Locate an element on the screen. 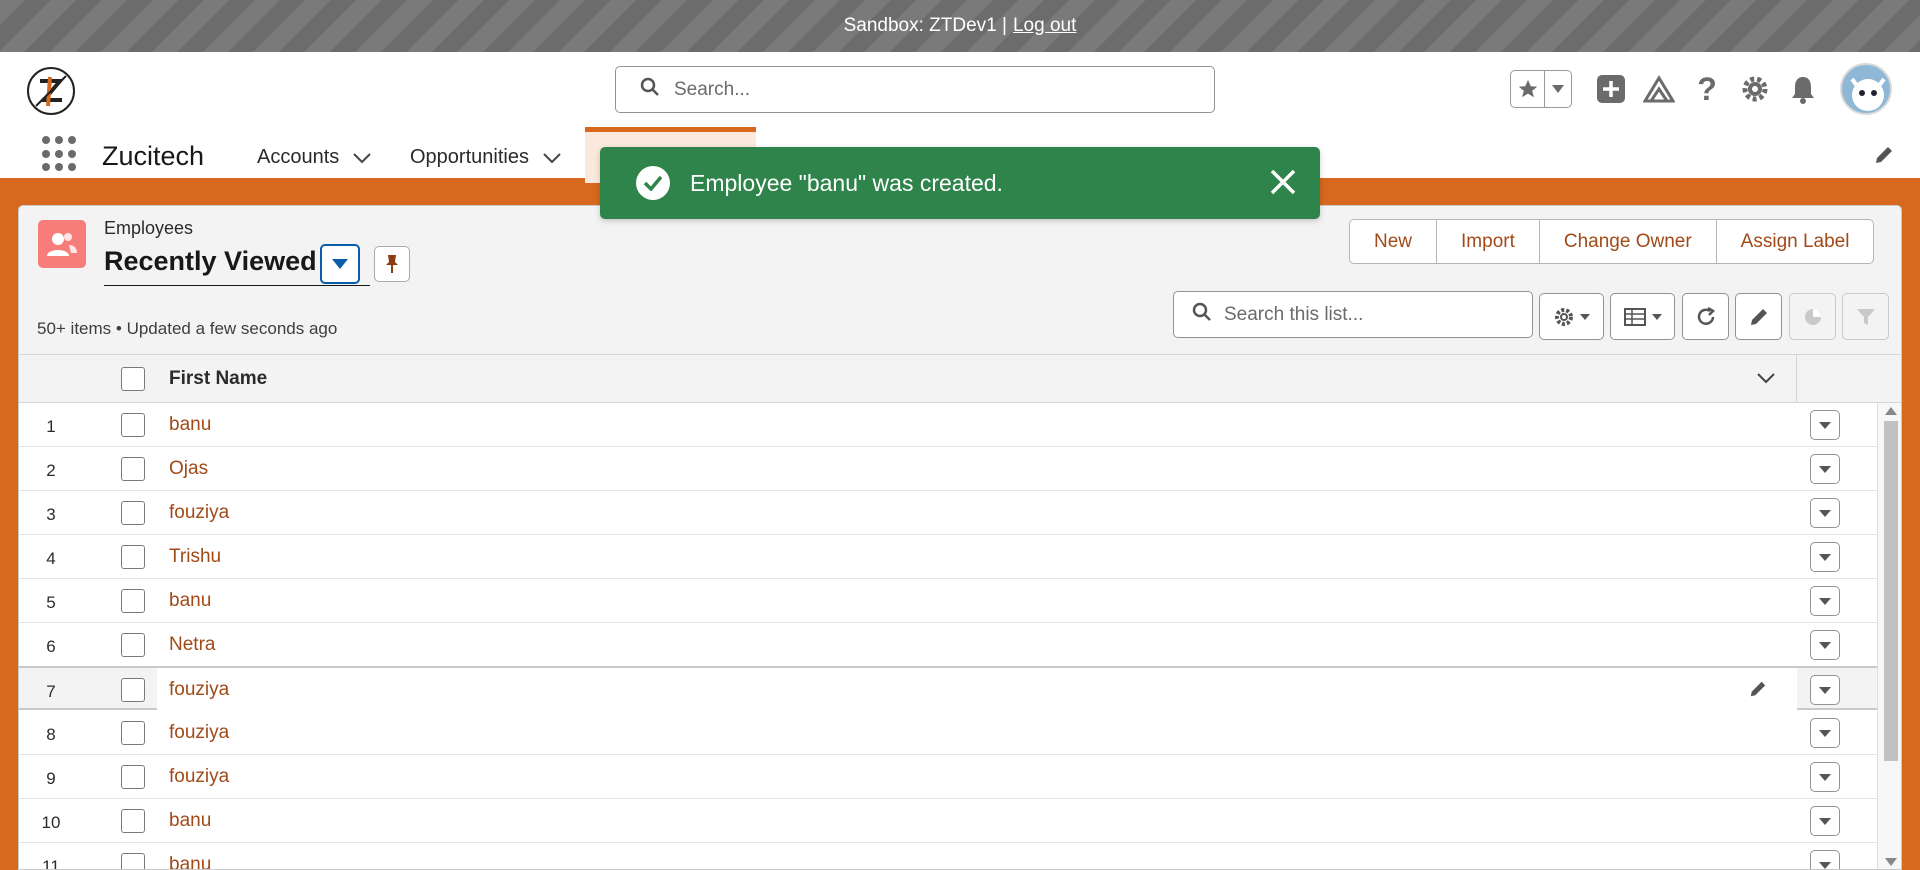  row-number: 3 is located at coordinates (51, 514).